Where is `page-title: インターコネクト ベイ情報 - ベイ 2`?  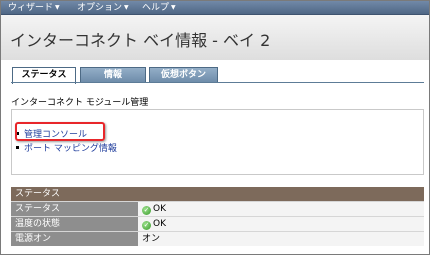 page-title: インターコネクト ベイ情報 - ベイ 2 is located at coordinates (140, 40).